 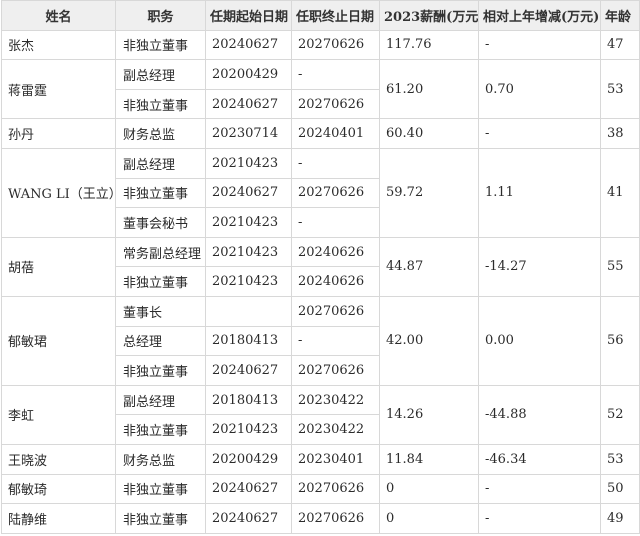 What do you see at coordinates (160, 341) in the screenshot?
I see `role-title: 总经理` at bounding box center [160, 341].